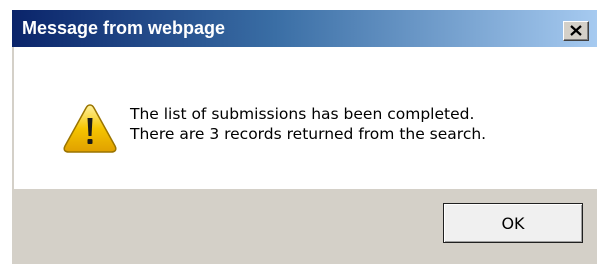 This screenshot has width=597, height=264. What do you see at coordinates (513, 223) in the screenshot?
I see `ok-button: OK` at bounding box center [513, 223].